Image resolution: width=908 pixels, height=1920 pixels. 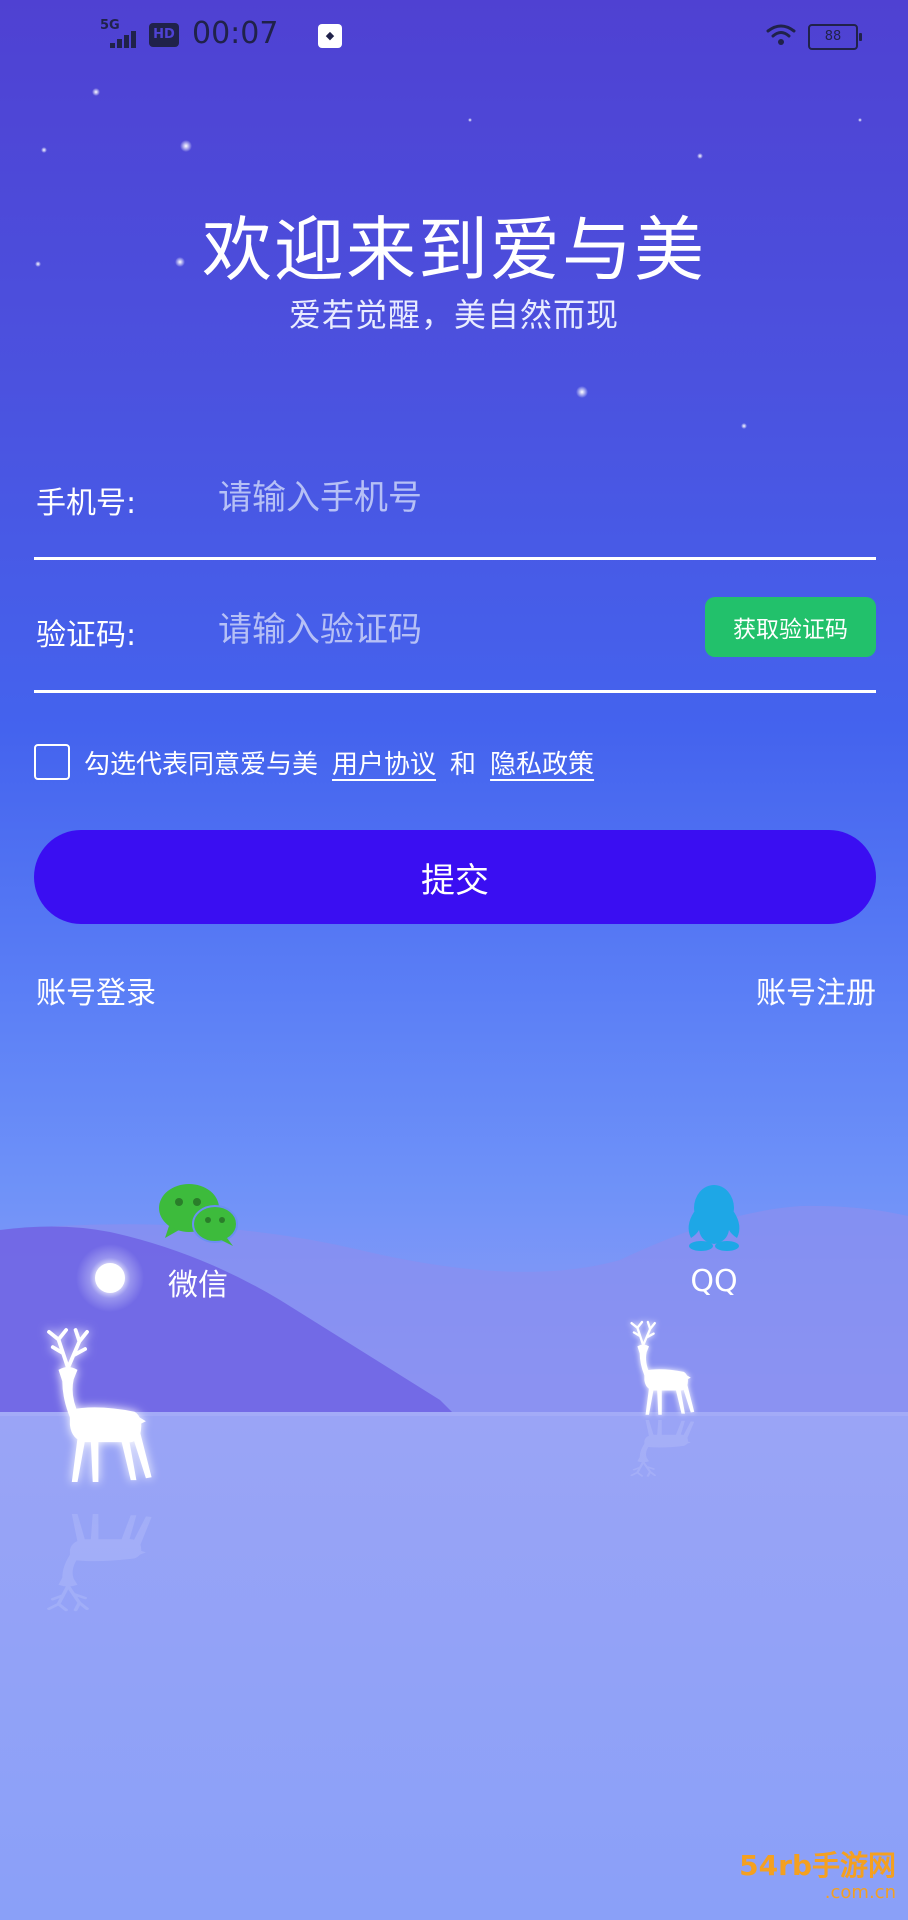 What do you see at coordinates (52, 762) in the screenshot?
I see `agreement-checkbox` at bounding box center [52, 762].